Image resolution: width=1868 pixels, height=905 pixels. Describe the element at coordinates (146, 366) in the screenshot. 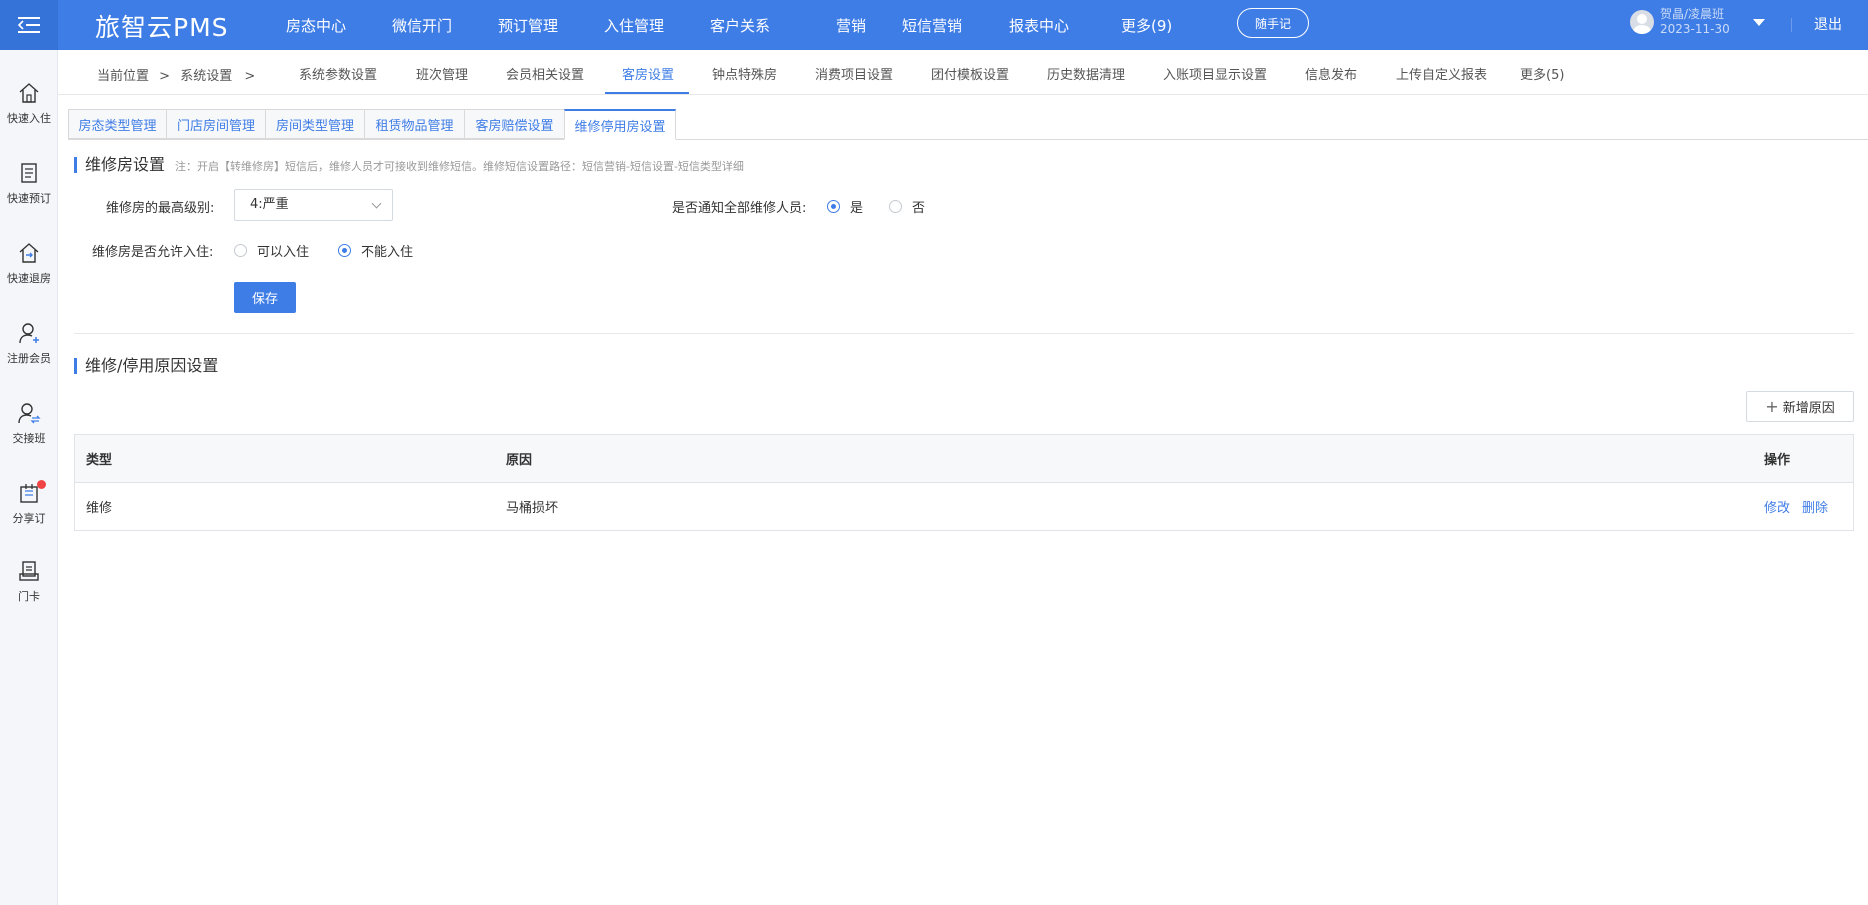

I see `section-title-reasons: 维修/停用原因设置` at that location.